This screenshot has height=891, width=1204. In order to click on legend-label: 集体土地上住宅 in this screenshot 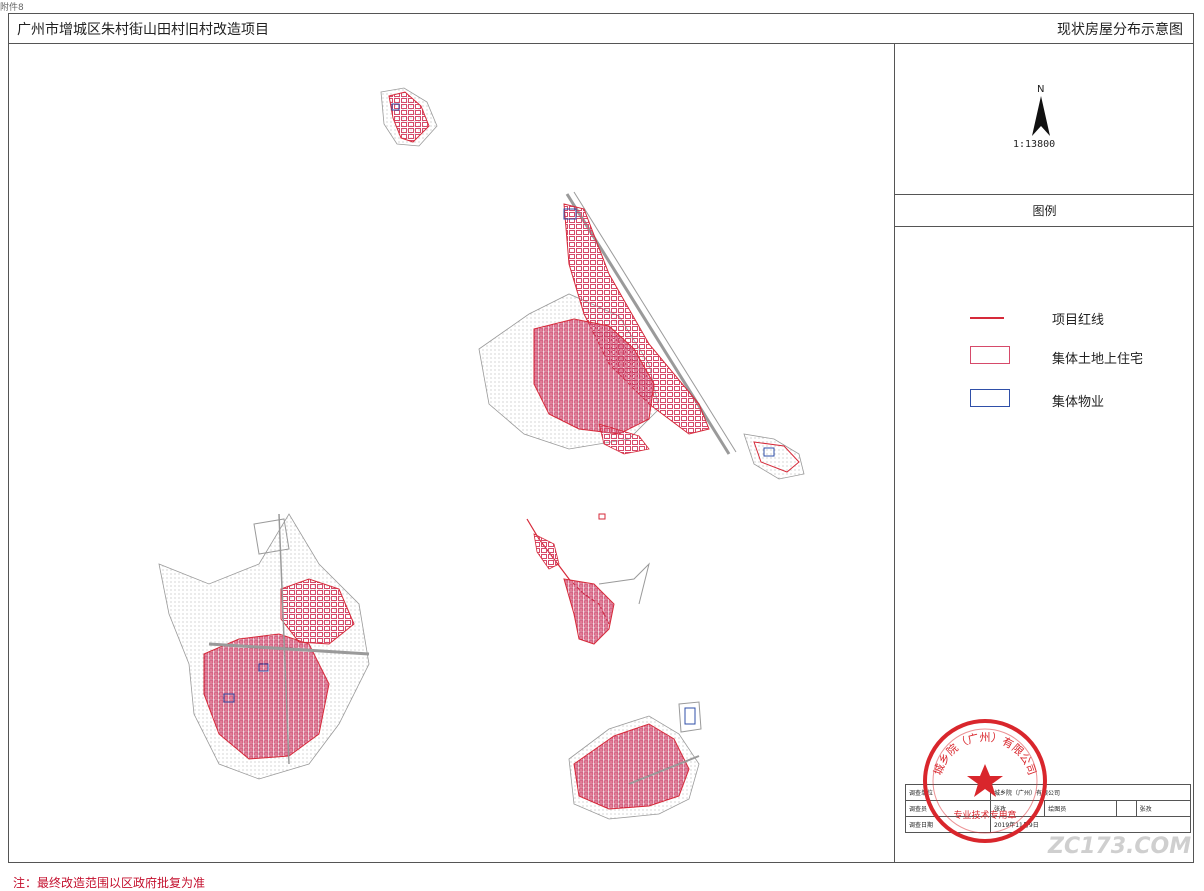, I will do `click(1098, 359)`.